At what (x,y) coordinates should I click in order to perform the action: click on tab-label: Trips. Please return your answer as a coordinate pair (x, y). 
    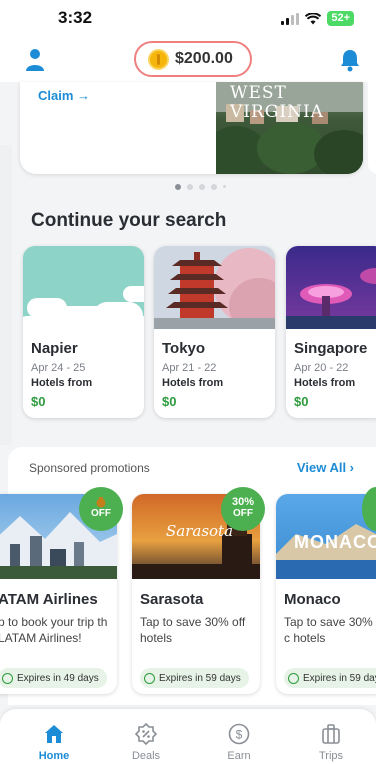
    Looking at the image, I should click on (331, 756).